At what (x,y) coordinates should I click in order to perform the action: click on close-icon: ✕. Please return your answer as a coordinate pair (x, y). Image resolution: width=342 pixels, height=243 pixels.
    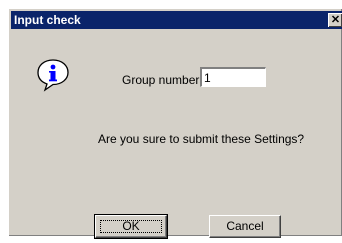
    Looking at the image, I should click on (335, 20).